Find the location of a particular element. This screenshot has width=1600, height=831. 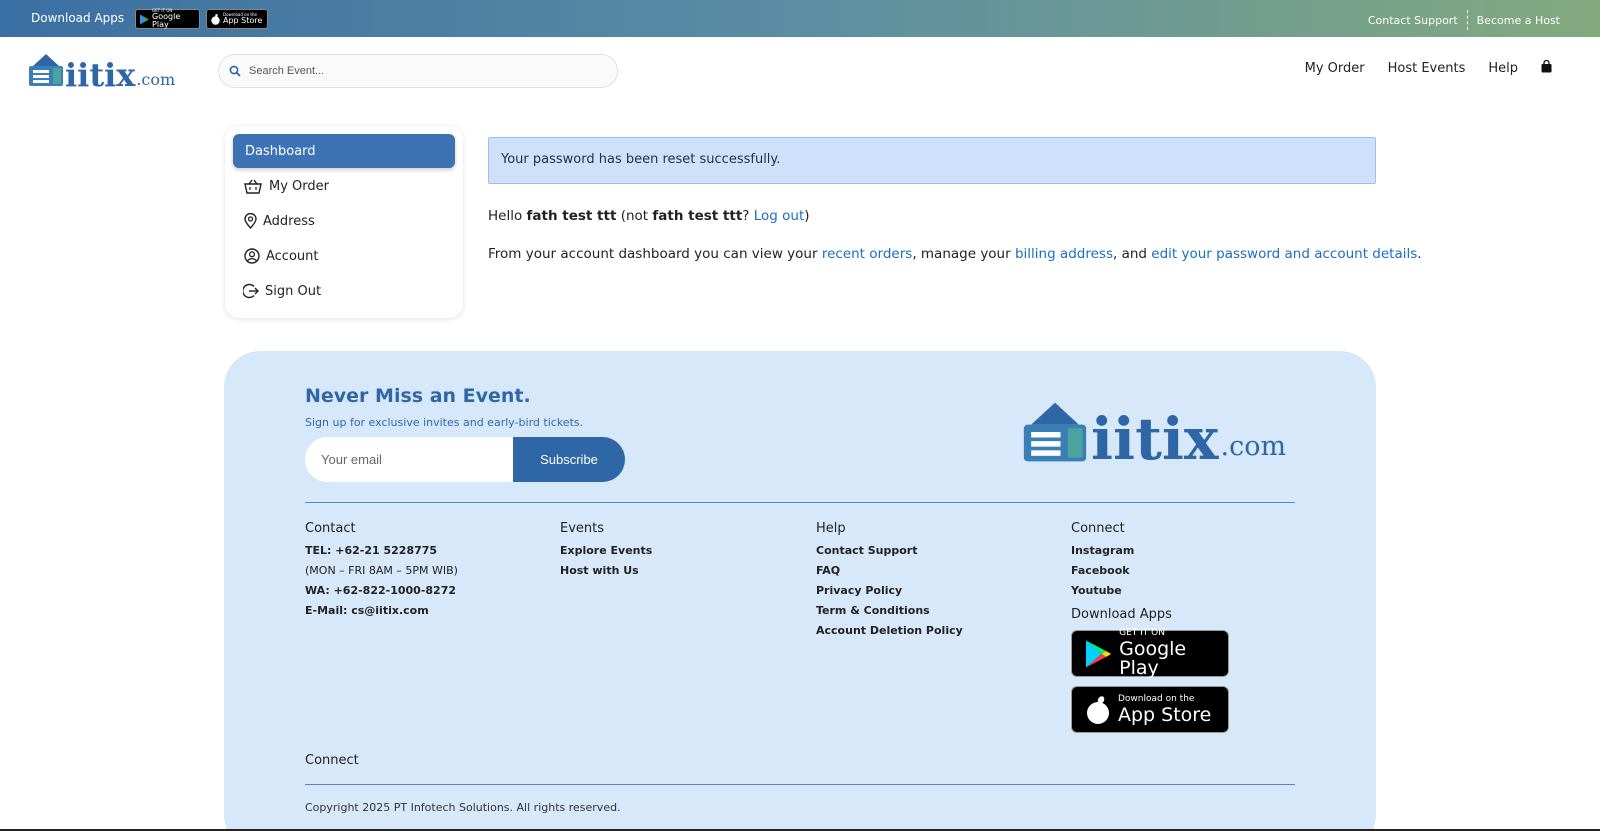

map-pin-icon is located at coordinates (250, 221).